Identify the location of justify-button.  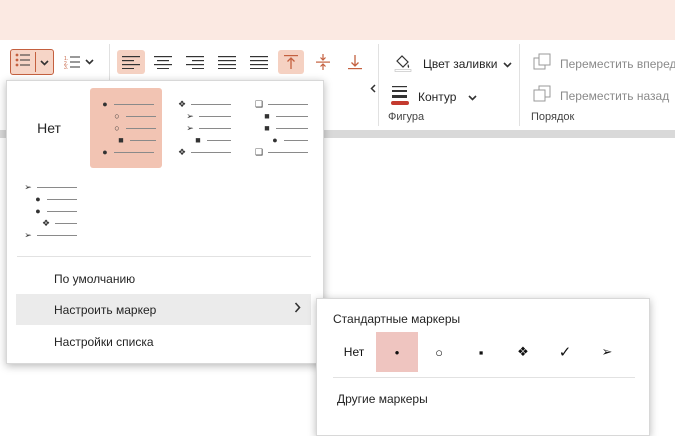
(227, 62).